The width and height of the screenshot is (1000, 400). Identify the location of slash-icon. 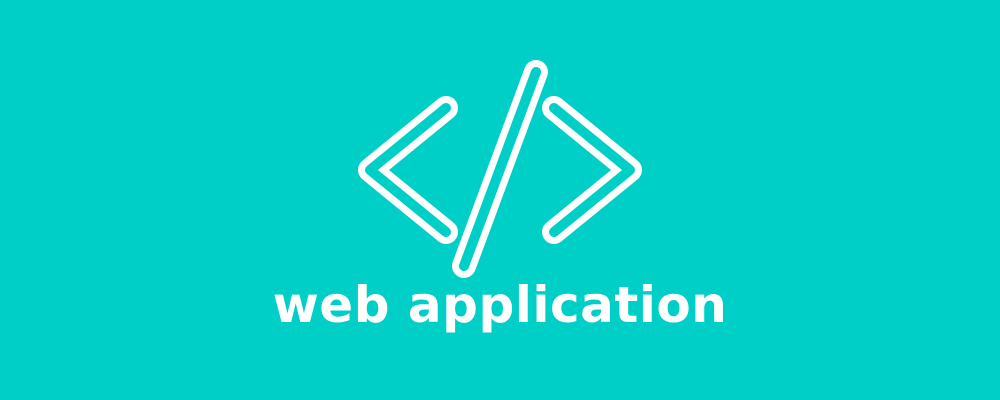
(500, 169).